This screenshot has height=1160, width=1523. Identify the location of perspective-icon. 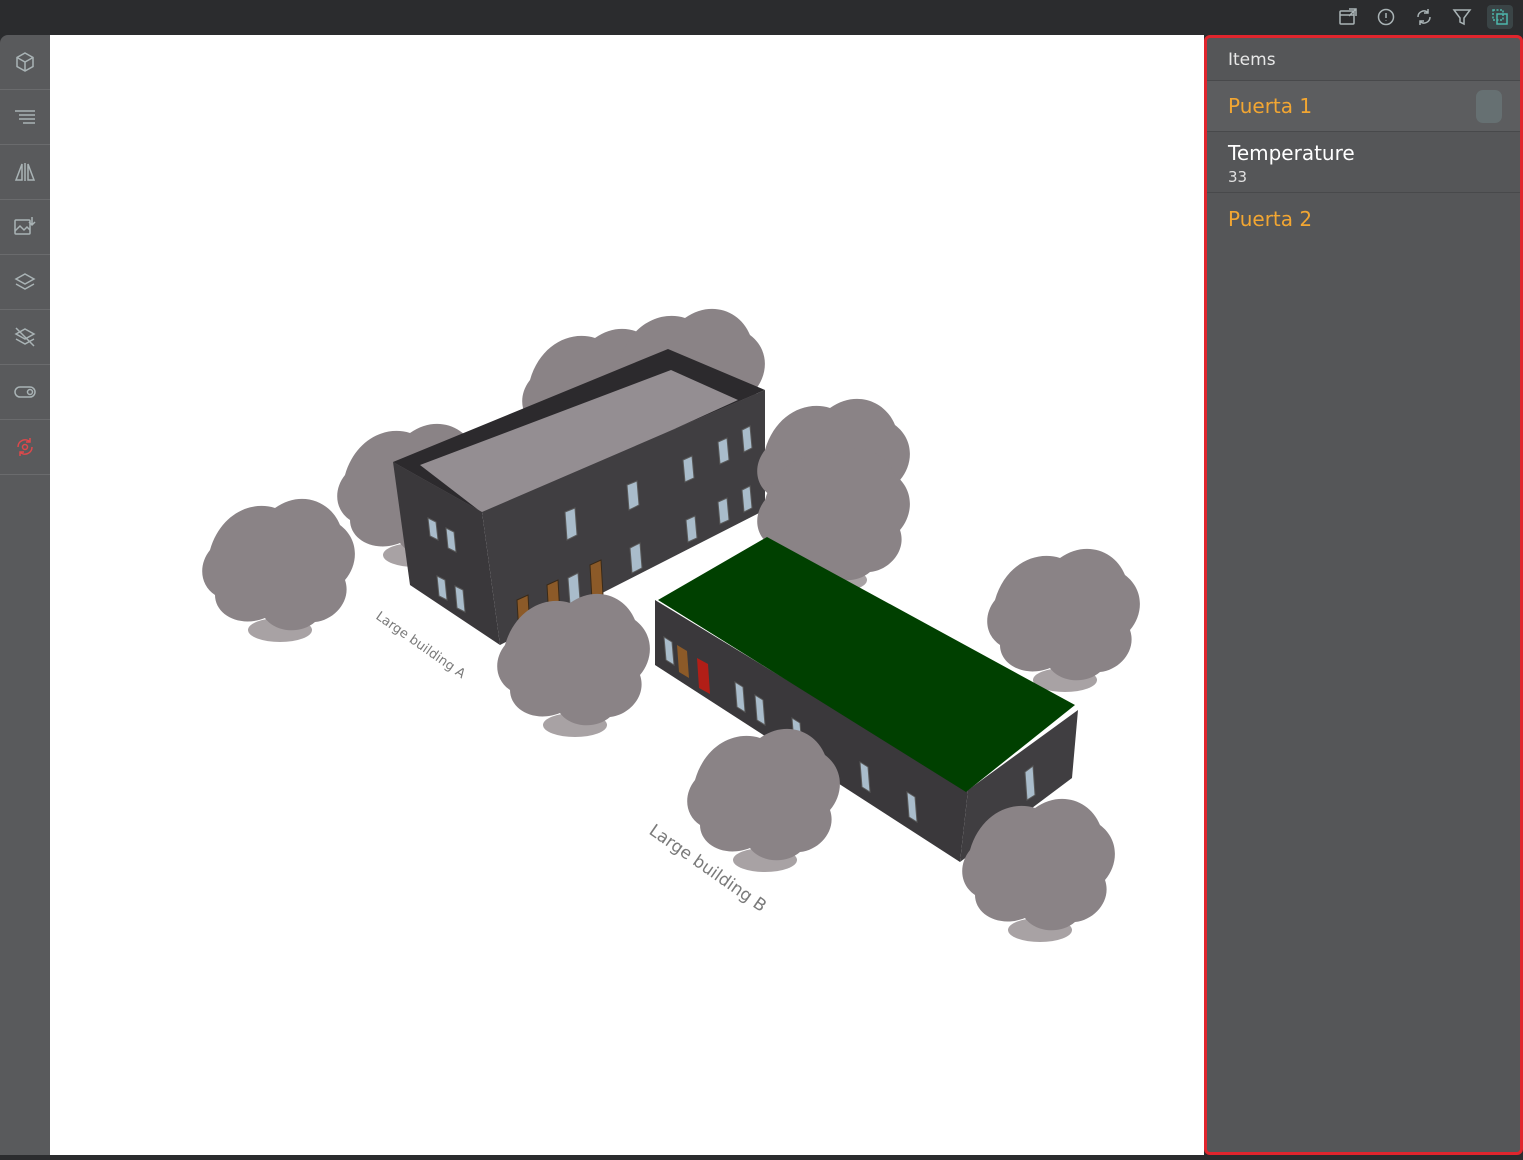
(25, 172).